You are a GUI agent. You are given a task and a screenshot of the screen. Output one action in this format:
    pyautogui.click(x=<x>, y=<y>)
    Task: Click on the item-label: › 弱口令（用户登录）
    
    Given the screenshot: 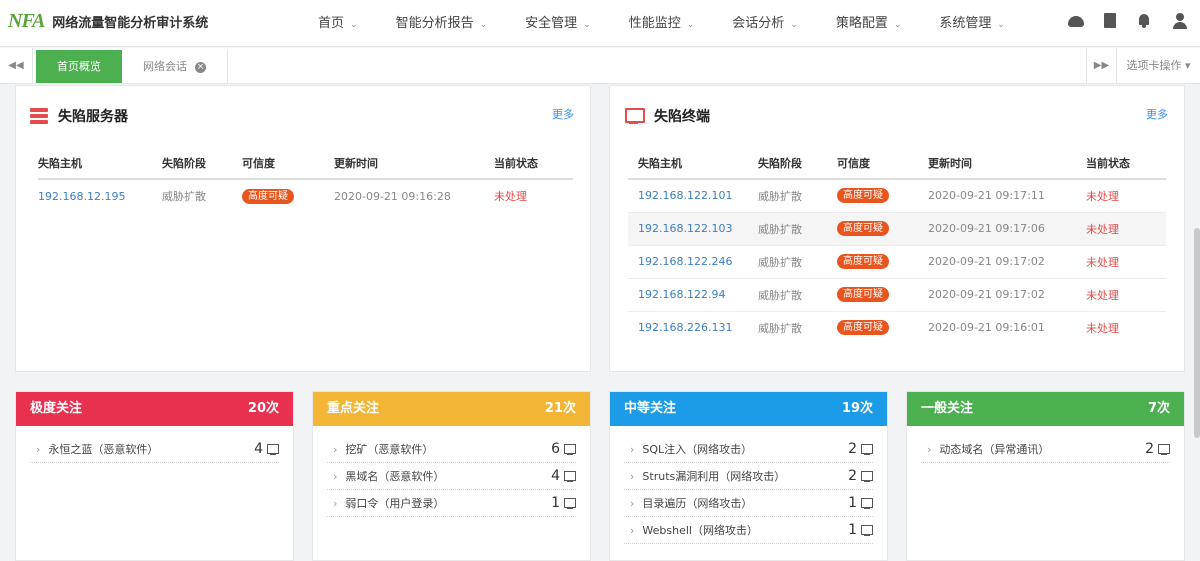 What is the action you would take?
    pyautogui.click(x=385, y=503)
    